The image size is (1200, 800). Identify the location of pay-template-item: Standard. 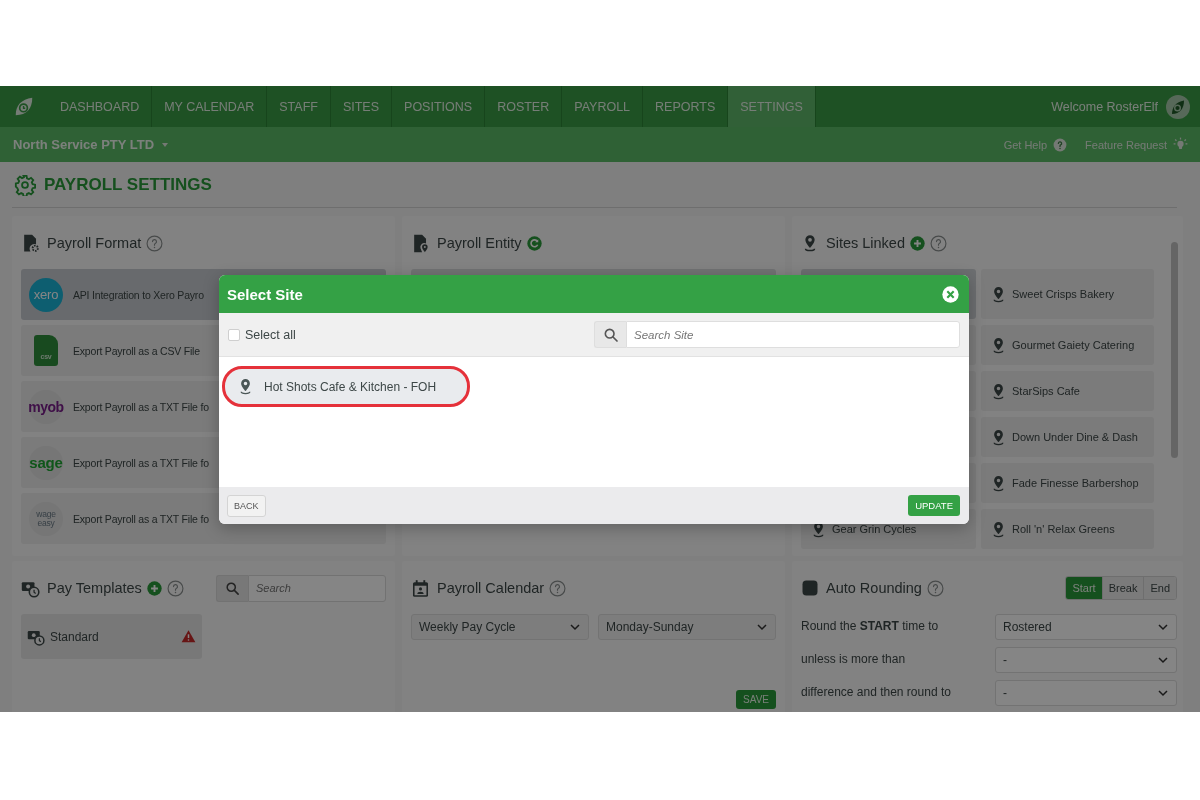
(111, 636).